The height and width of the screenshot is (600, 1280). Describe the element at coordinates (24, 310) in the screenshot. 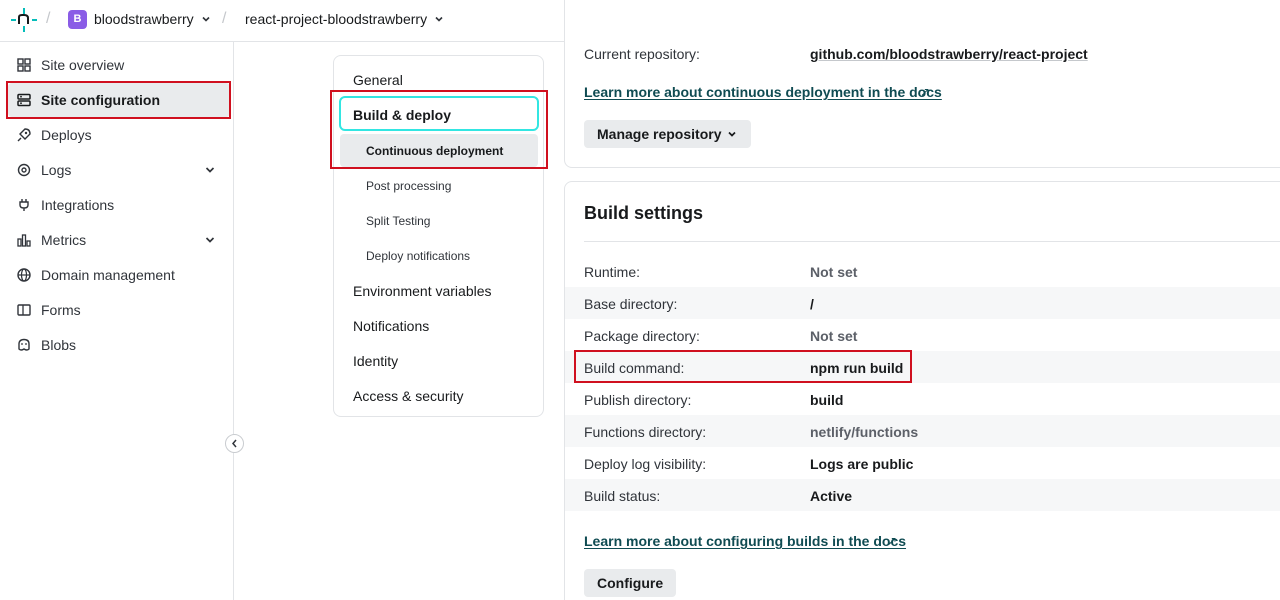

I see `forms-icon` at that location.